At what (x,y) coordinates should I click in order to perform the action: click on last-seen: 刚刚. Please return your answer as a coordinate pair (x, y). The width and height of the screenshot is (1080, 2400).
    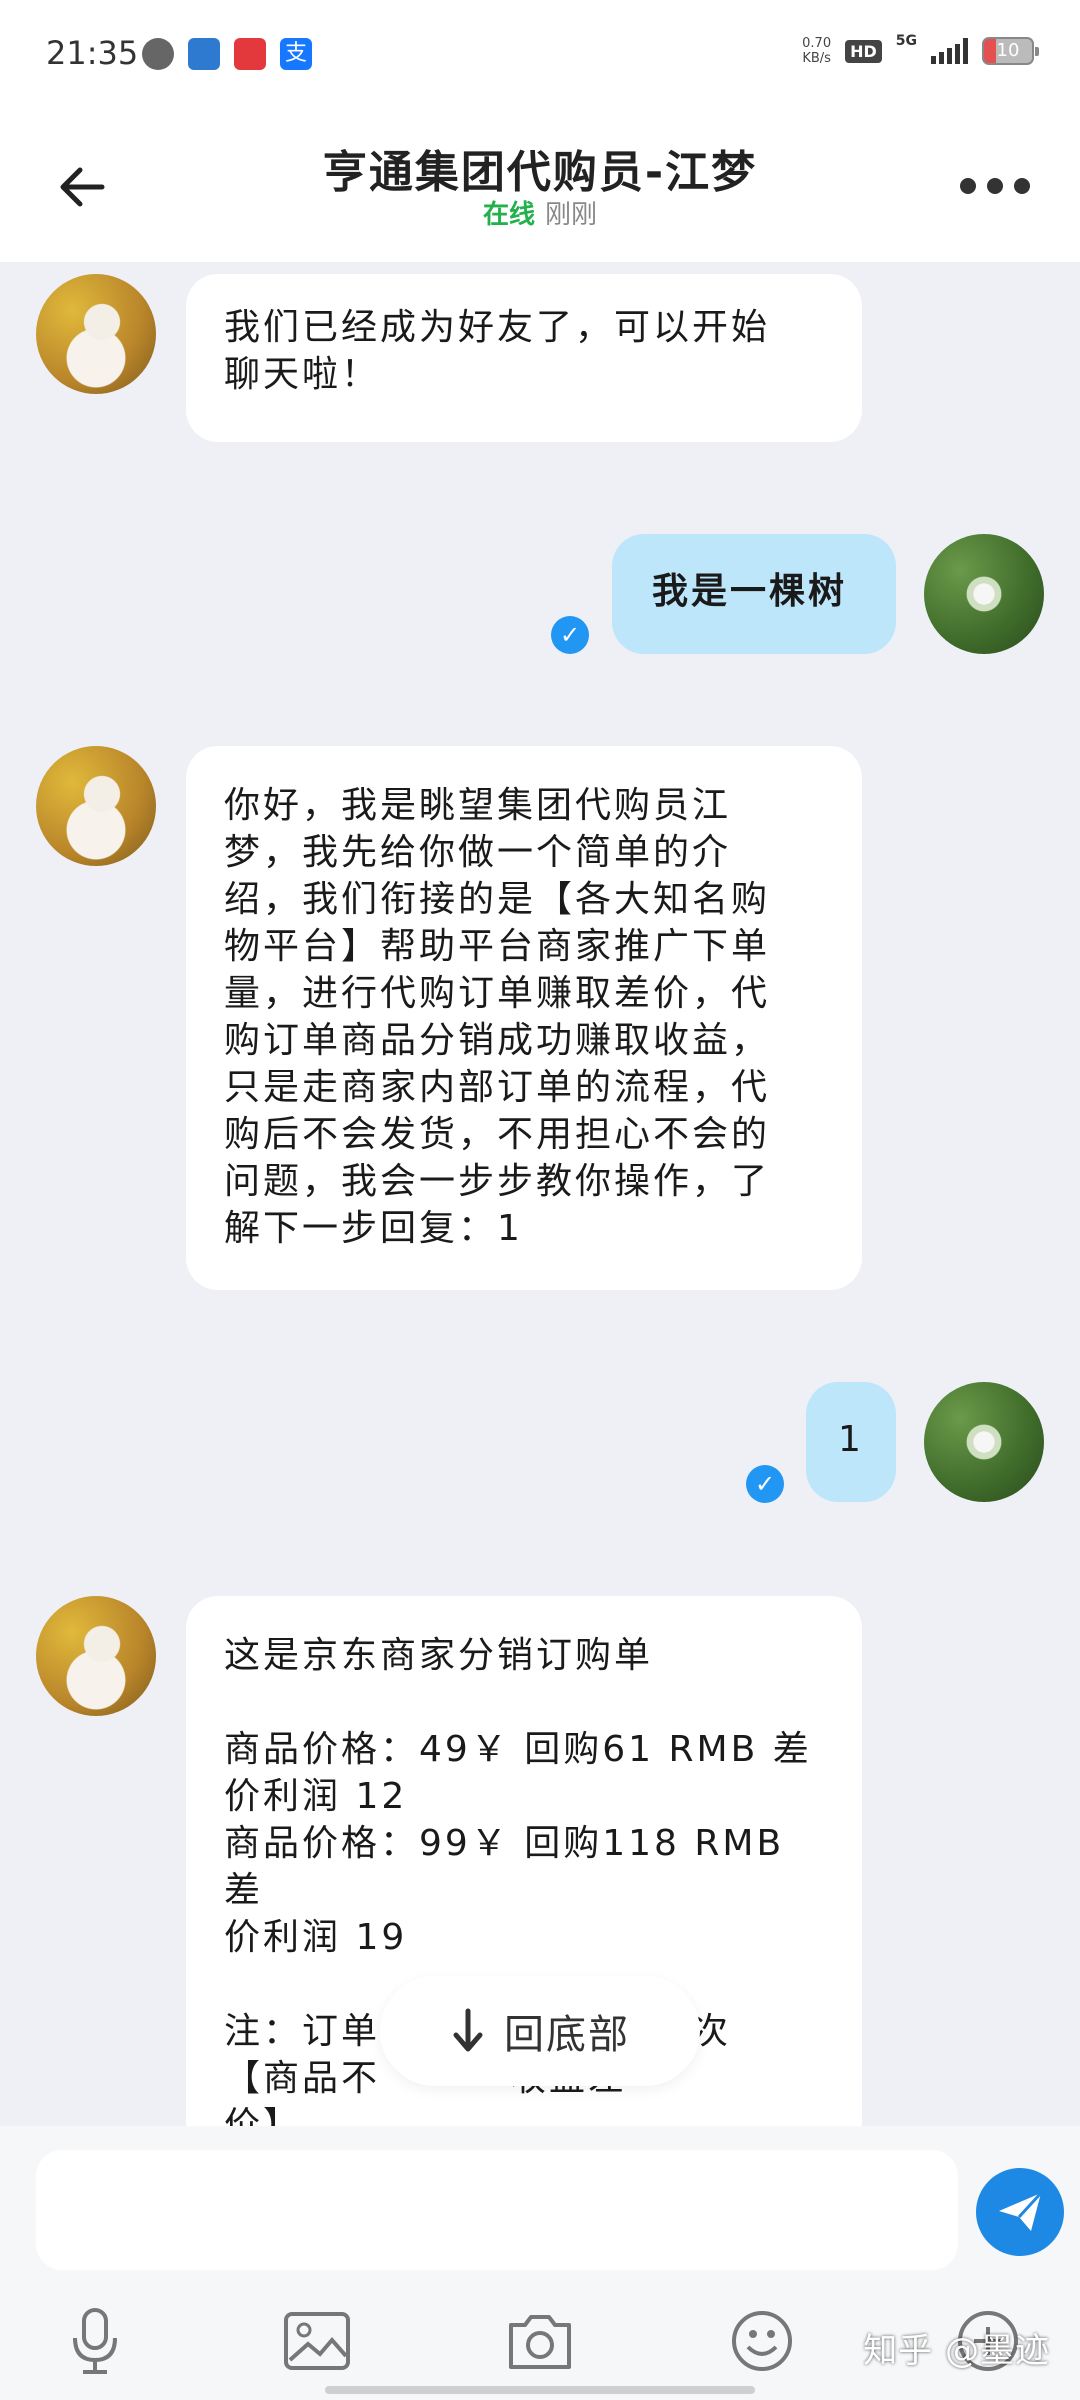
    Looking at the image, I should click on (571, 215).